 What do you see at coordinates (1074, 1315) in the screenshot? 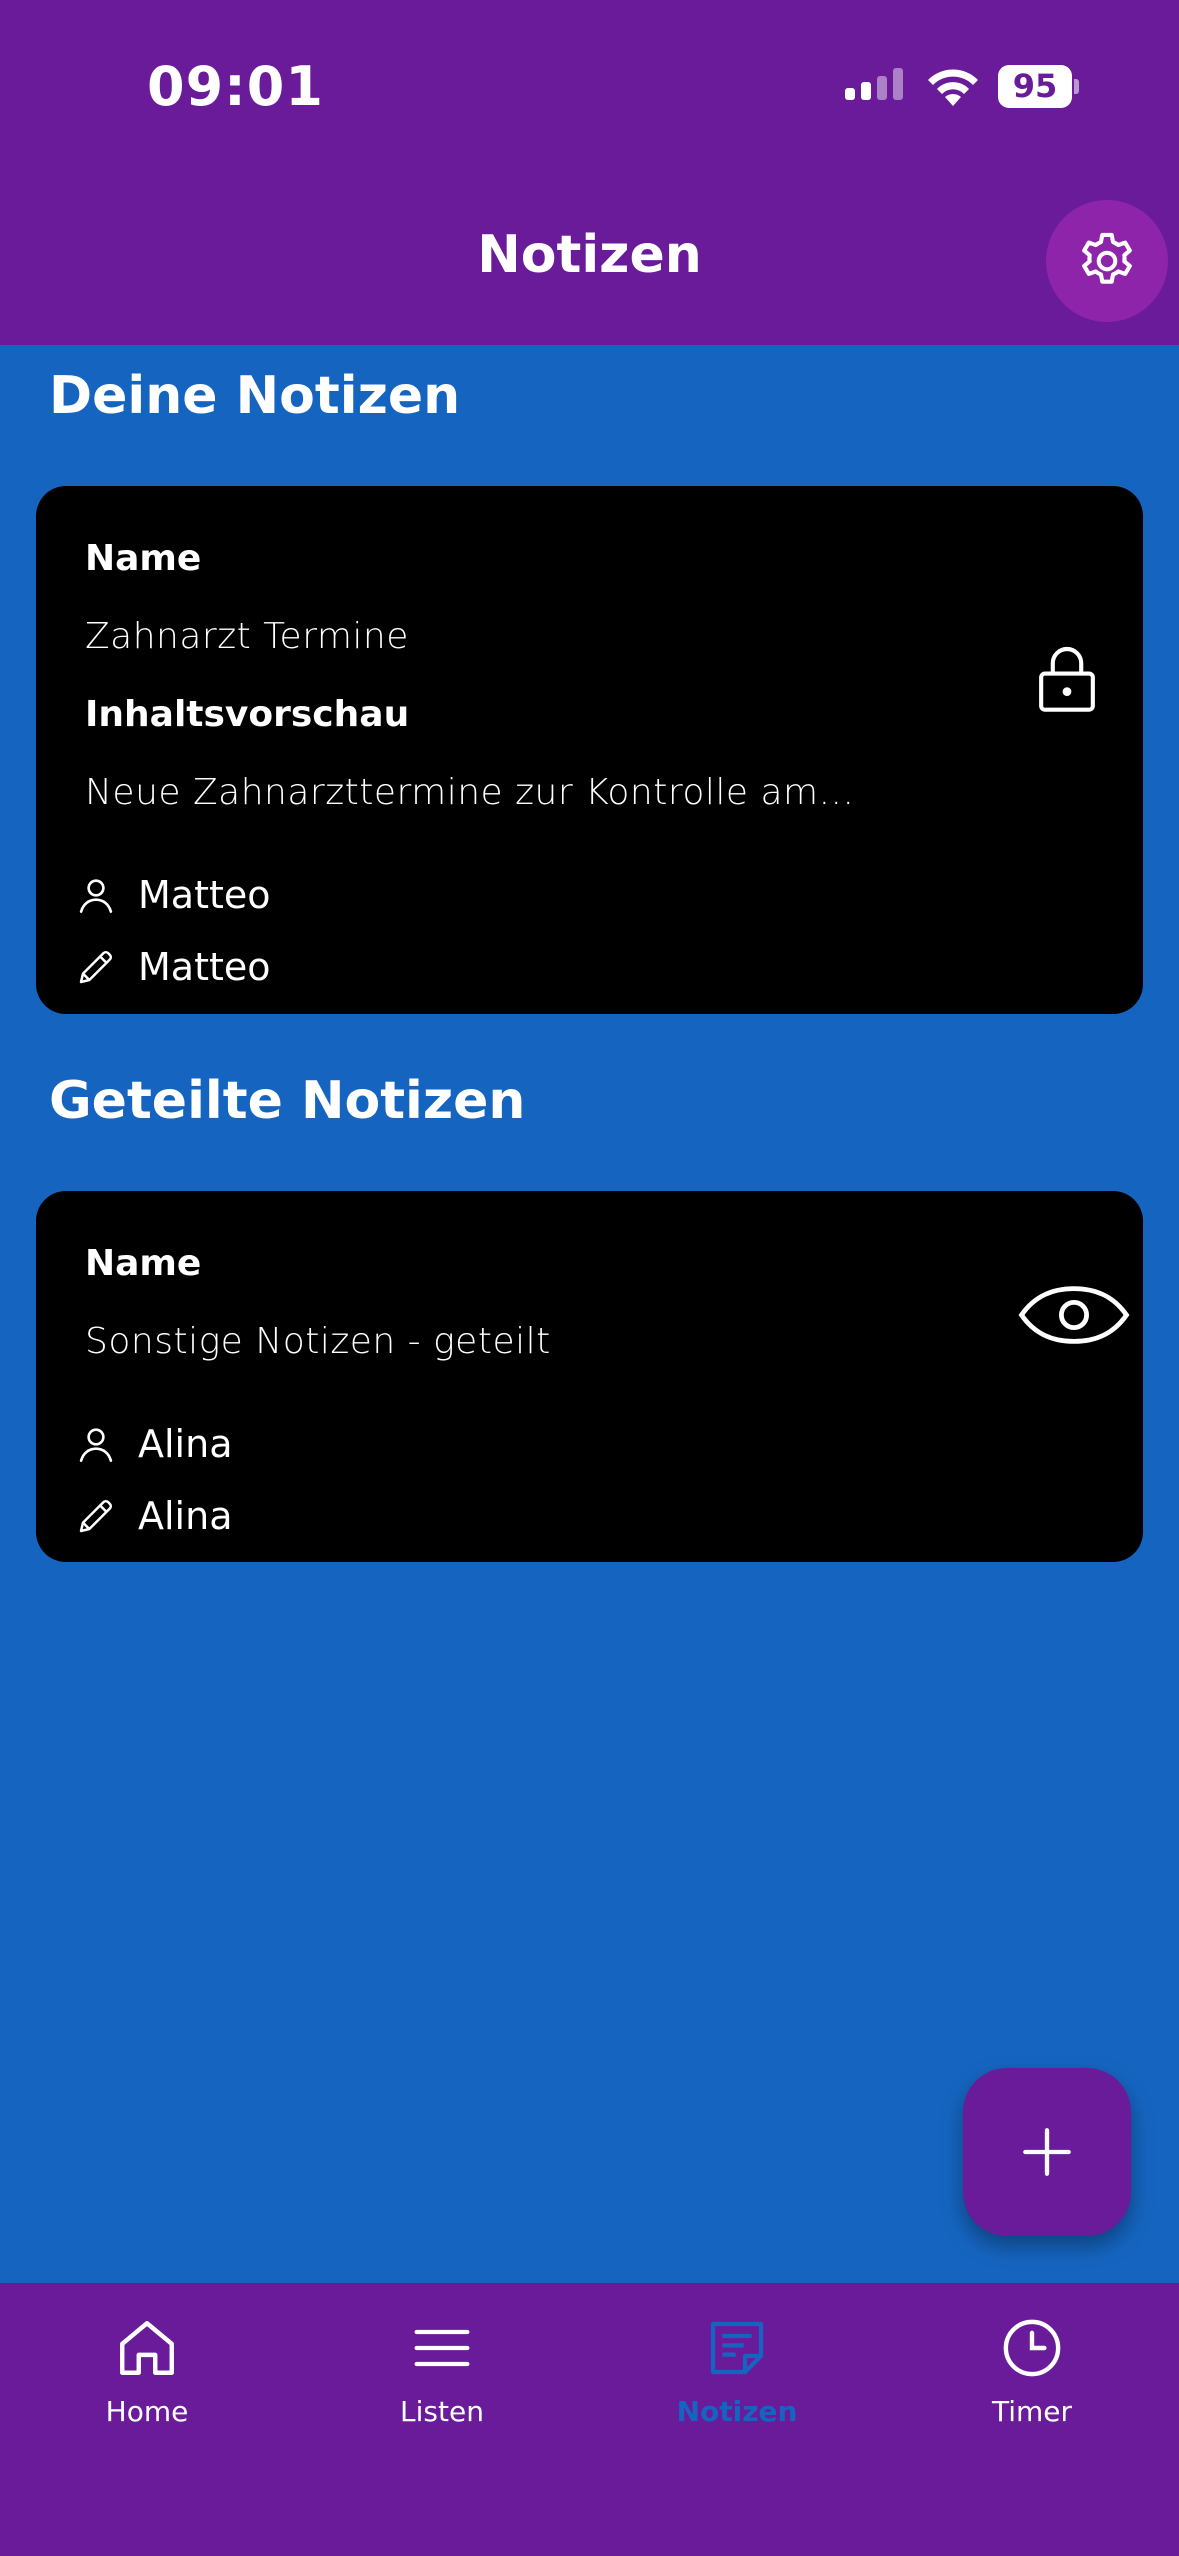
I see `eye-icon` at bounding box center [1074, 1315].